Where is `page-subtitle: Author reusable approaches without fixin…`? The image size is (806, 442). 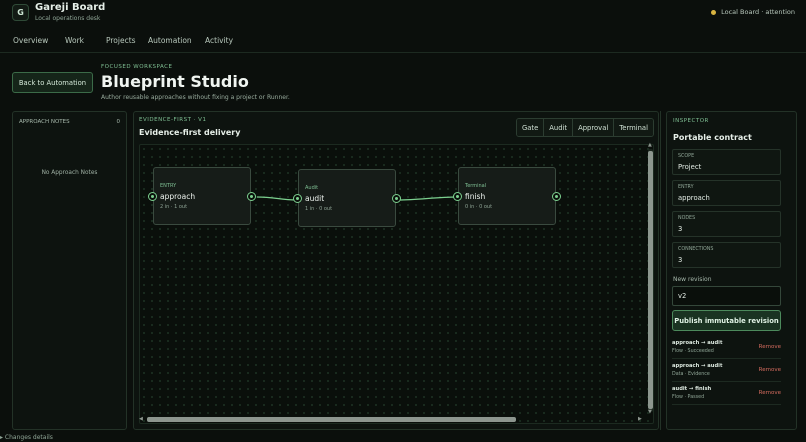 page-subtitle: Author reusable approaches without fixin… is located at coordinates (195, 97).